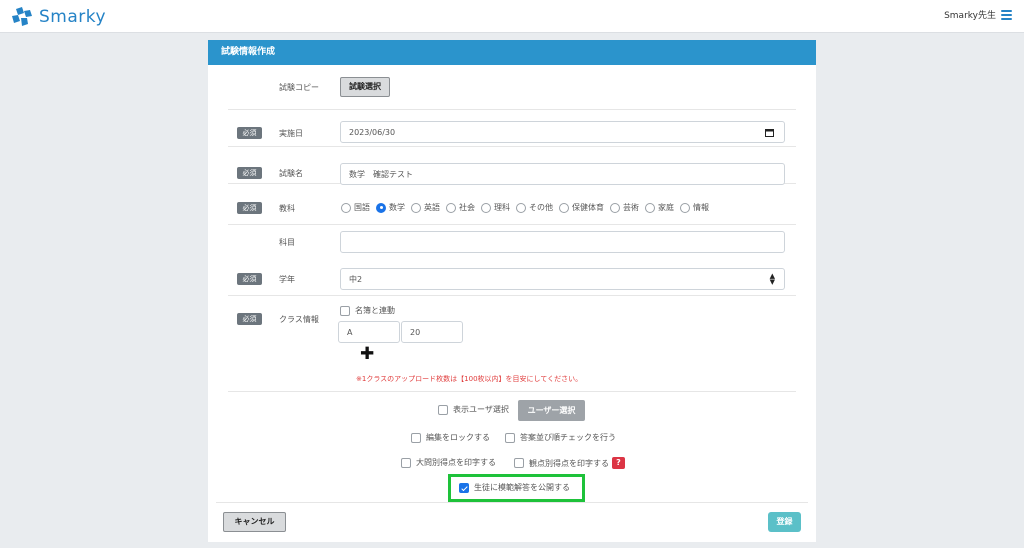  What do you see at coordinates (356, 279) in the screenshot?
I see `grade-value: 中2` at bounding box center [356, 279].